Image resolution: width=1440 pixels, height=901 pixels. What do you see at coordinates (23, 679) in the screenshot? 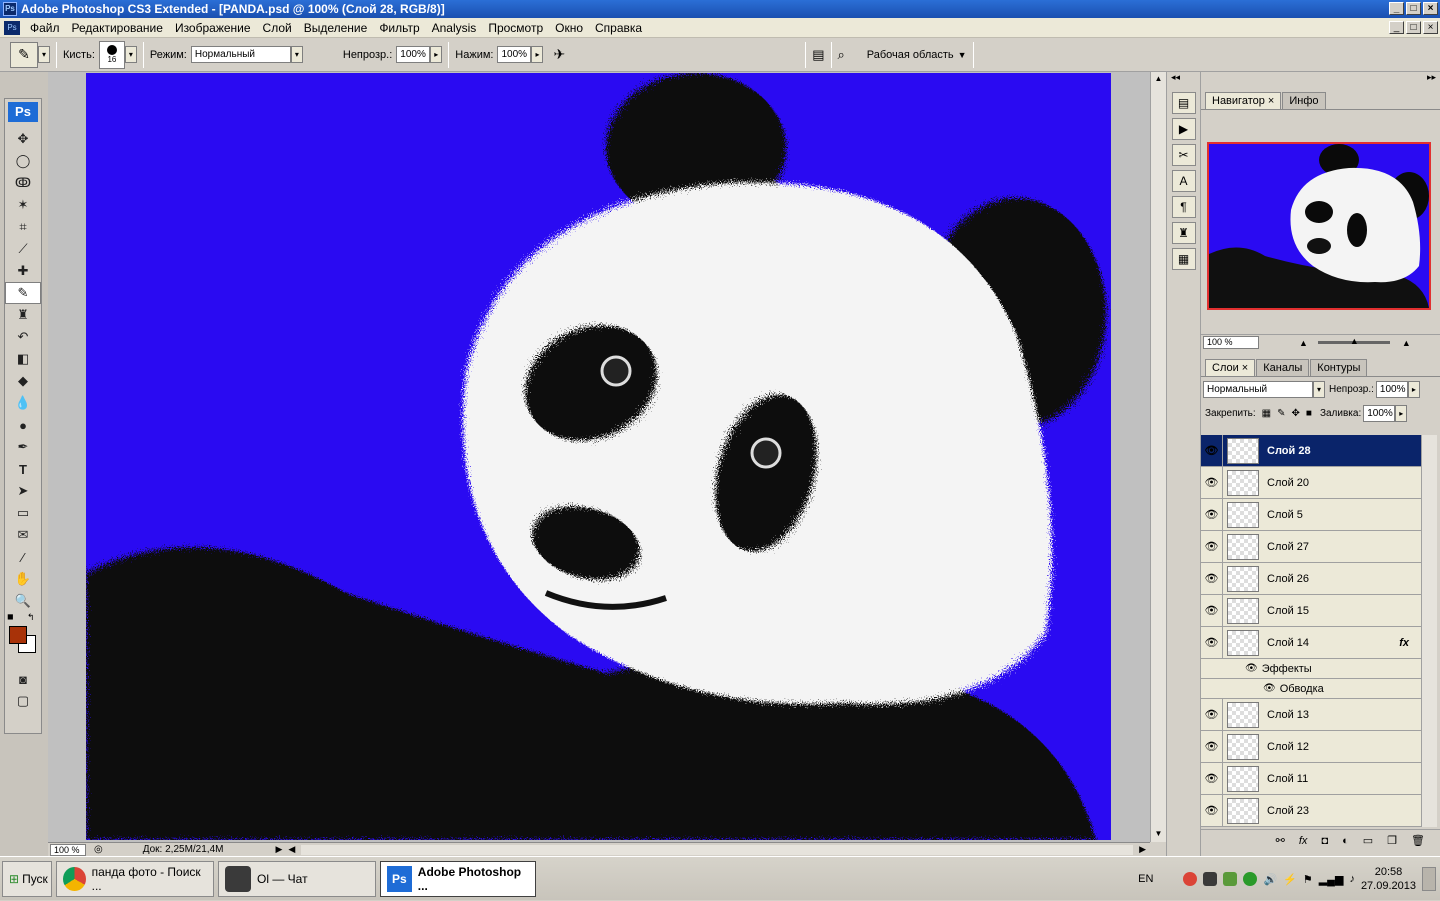
I see `quick-mask-icon: ◙` at bounding box center [23, 679].